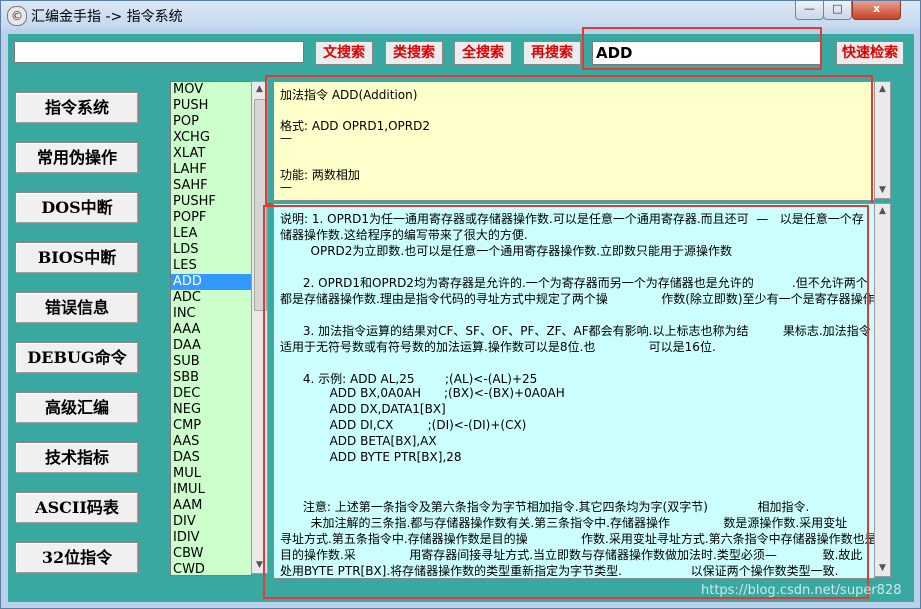  What do you see at coordinates (506, 251) in the screenshot?
I see `description-line: OPRD2为立即数.也可以是任意一个通用寄存器操作数.立即数只能用于源操作数` at bounding box center [506, 251].